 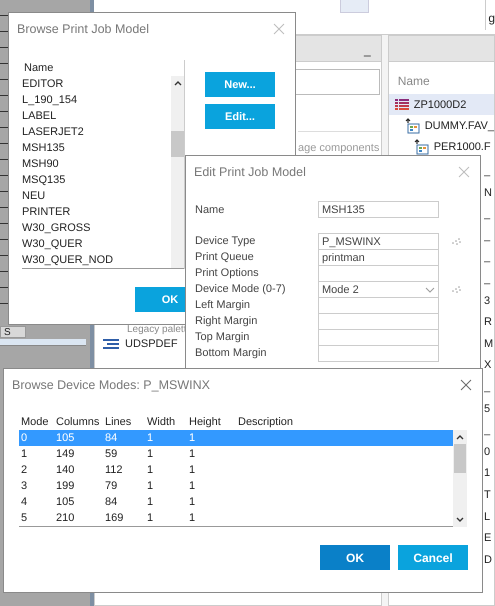 What do you see at coordinates (489, 495) in the screenshot?
I see `tree-item: T` at bounding box center [489, 495].